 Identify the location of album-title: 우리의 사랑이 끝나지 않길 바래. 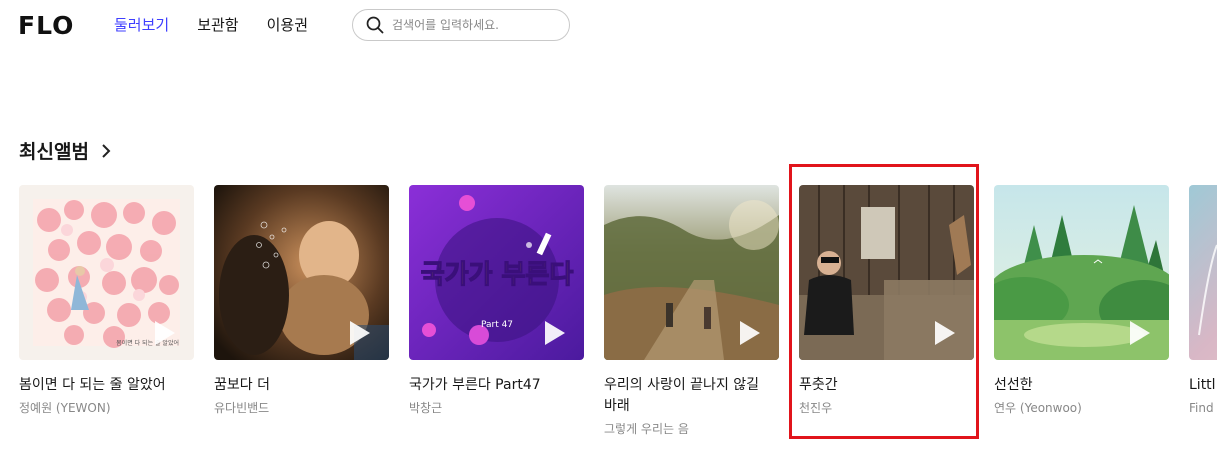
(689, 396).